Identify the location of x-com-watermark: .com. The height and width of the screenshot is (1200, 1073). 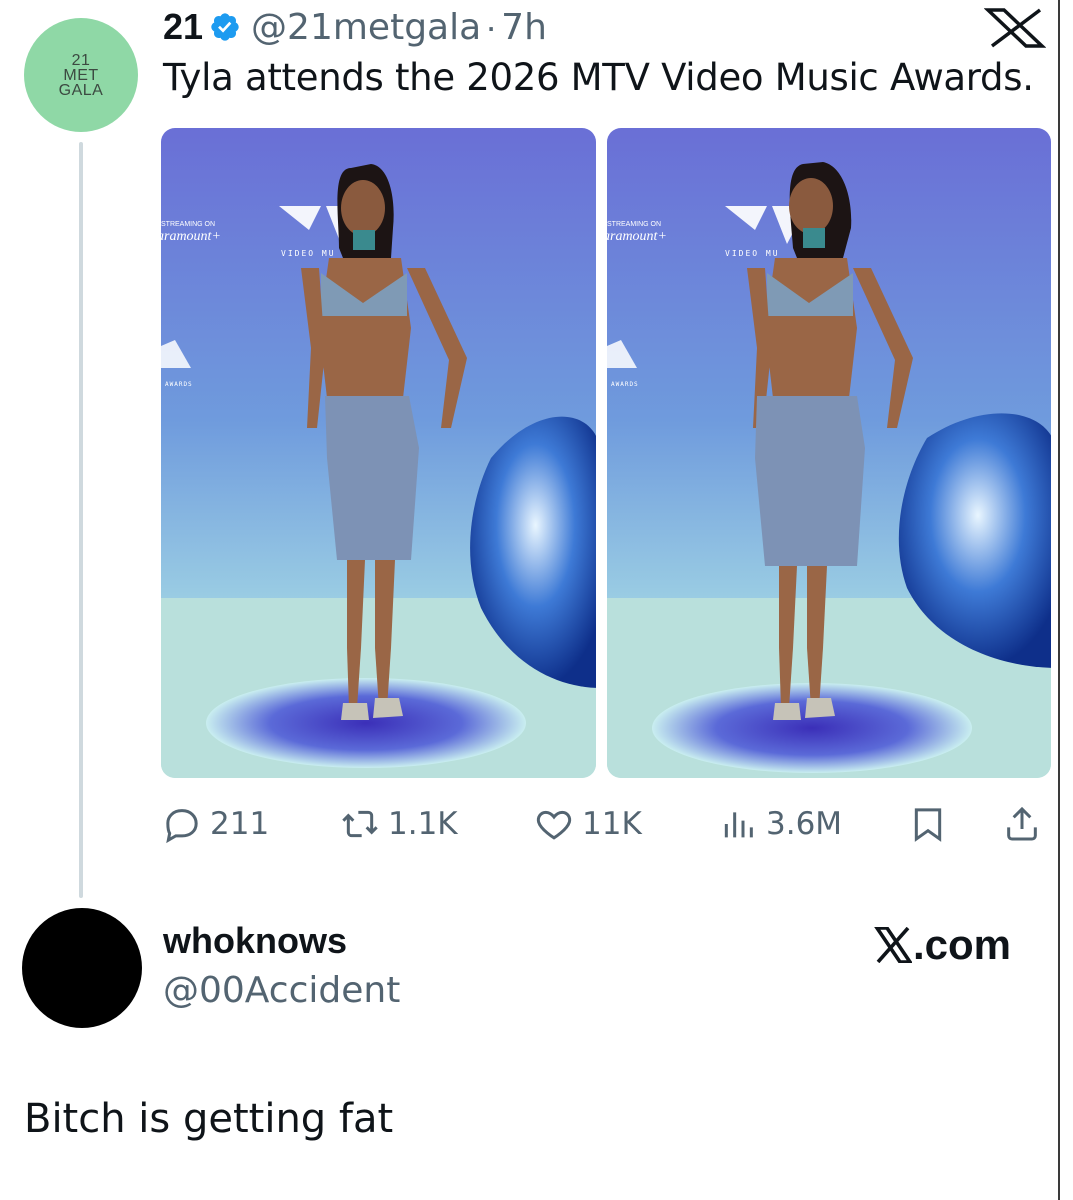
(942, 945).